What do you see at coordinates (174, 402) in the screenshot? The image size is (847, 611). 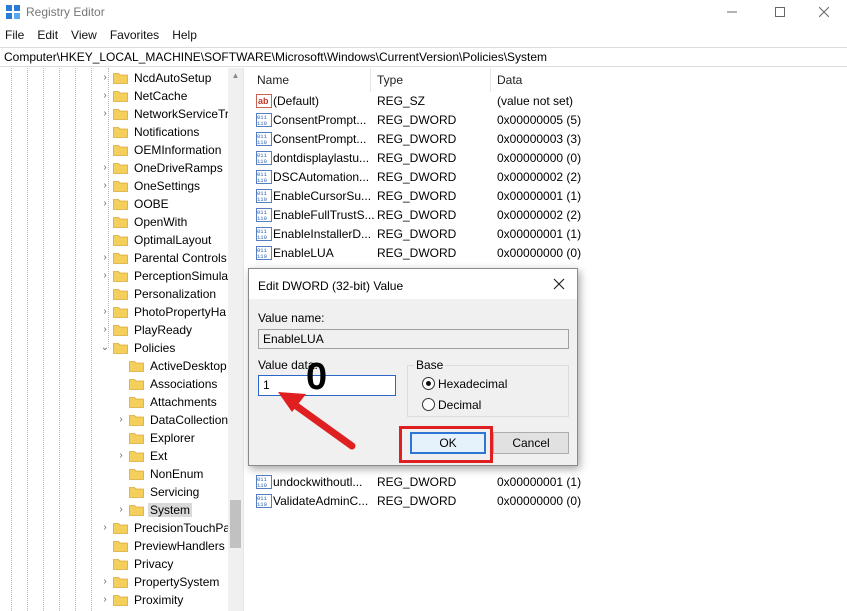 I see `tree-item: Attachments` at bounding box center [174, 402].